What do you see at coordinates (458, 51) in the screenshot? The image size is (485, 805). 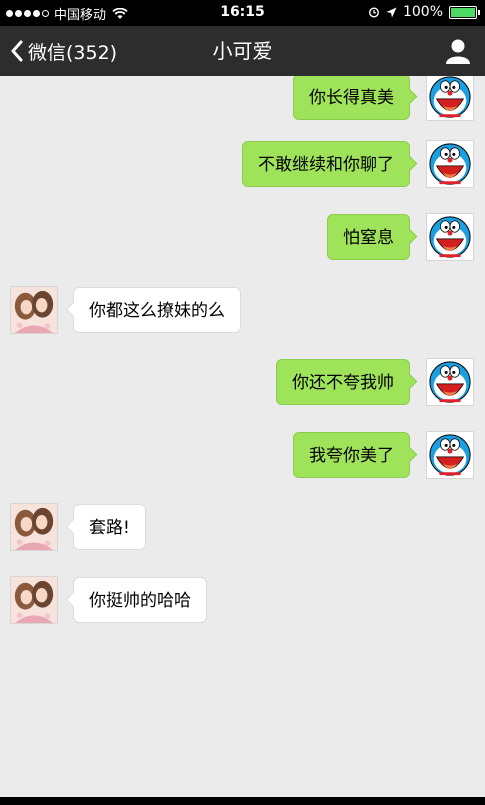 I see `profile-icon` at bounding box center [458, 51].